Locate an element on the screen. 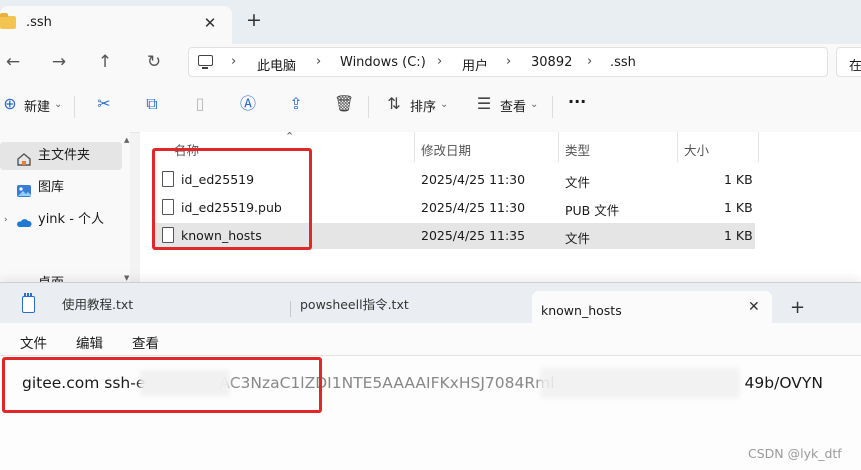  column-header-size: 大小 is located at coordinates (696, 149).